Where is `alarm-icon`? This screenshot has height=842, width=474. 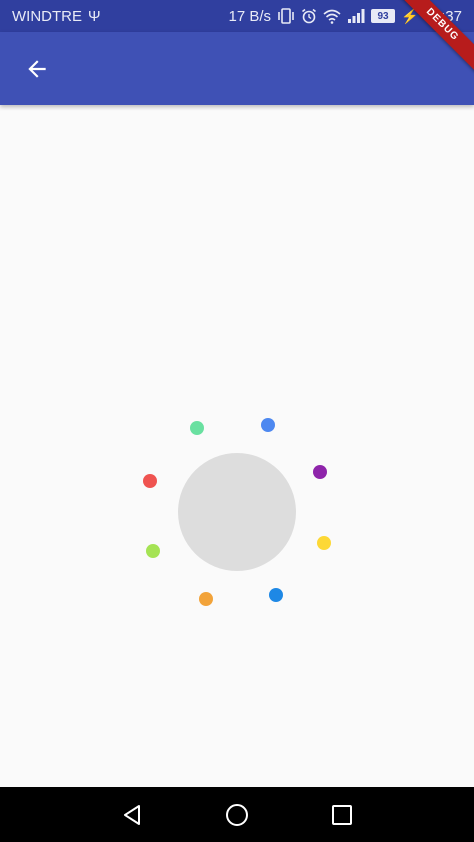
alarm-icon is located at coordinates (309, 16).